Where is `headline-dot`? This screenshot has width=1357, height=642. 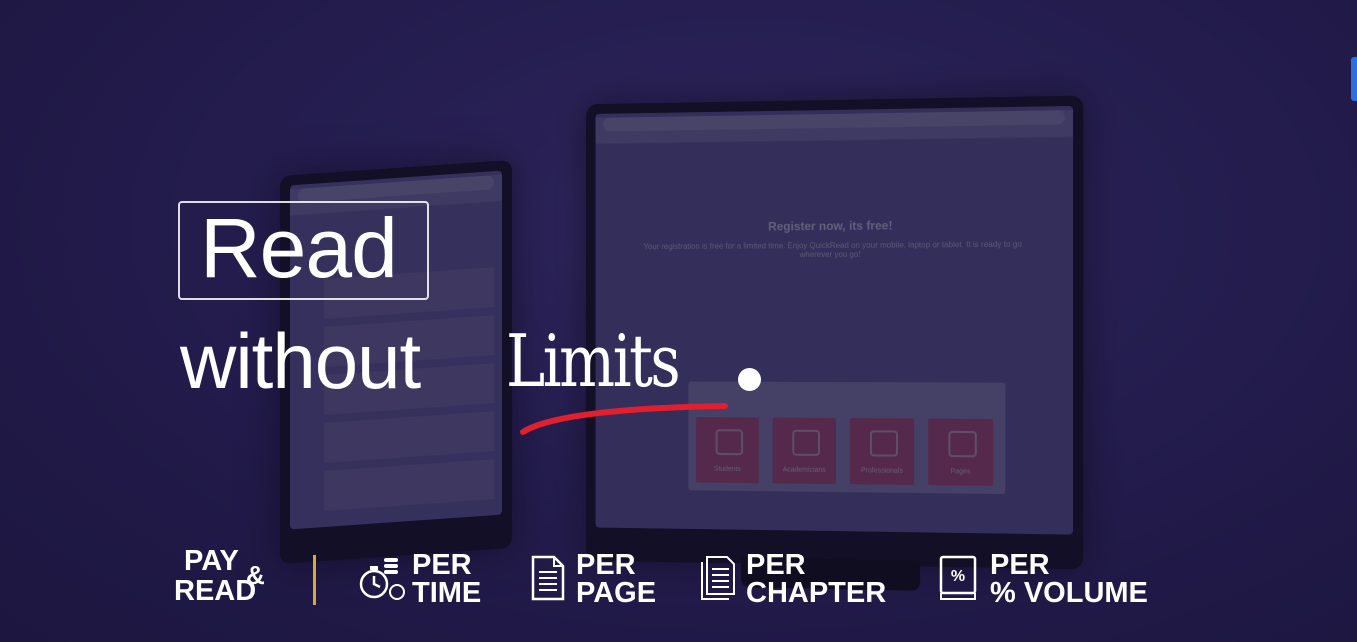
headline-dot is located at coordinates (749, 379).